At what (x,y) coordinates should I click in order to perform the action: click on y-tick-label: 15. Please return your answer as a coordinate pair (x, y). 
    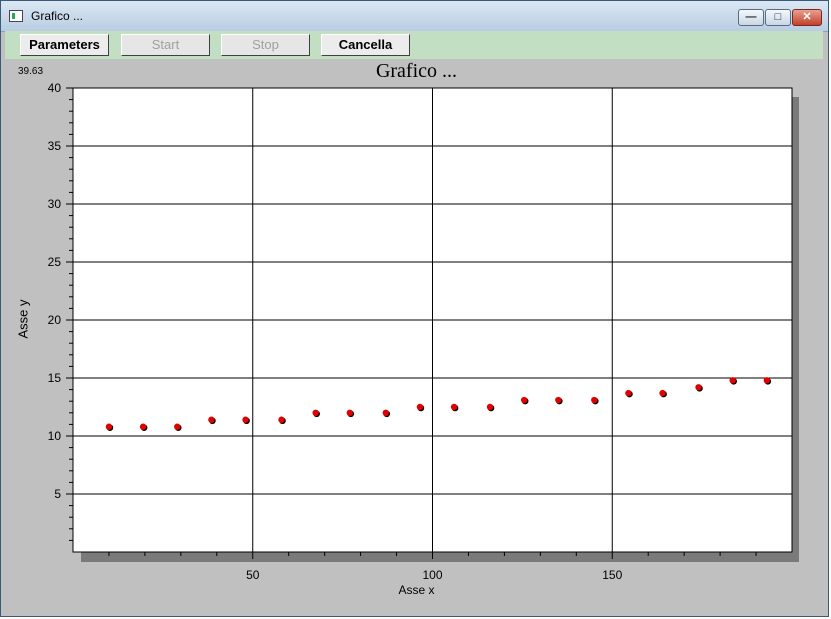
    Looking at the image, I should click on (55, 378).